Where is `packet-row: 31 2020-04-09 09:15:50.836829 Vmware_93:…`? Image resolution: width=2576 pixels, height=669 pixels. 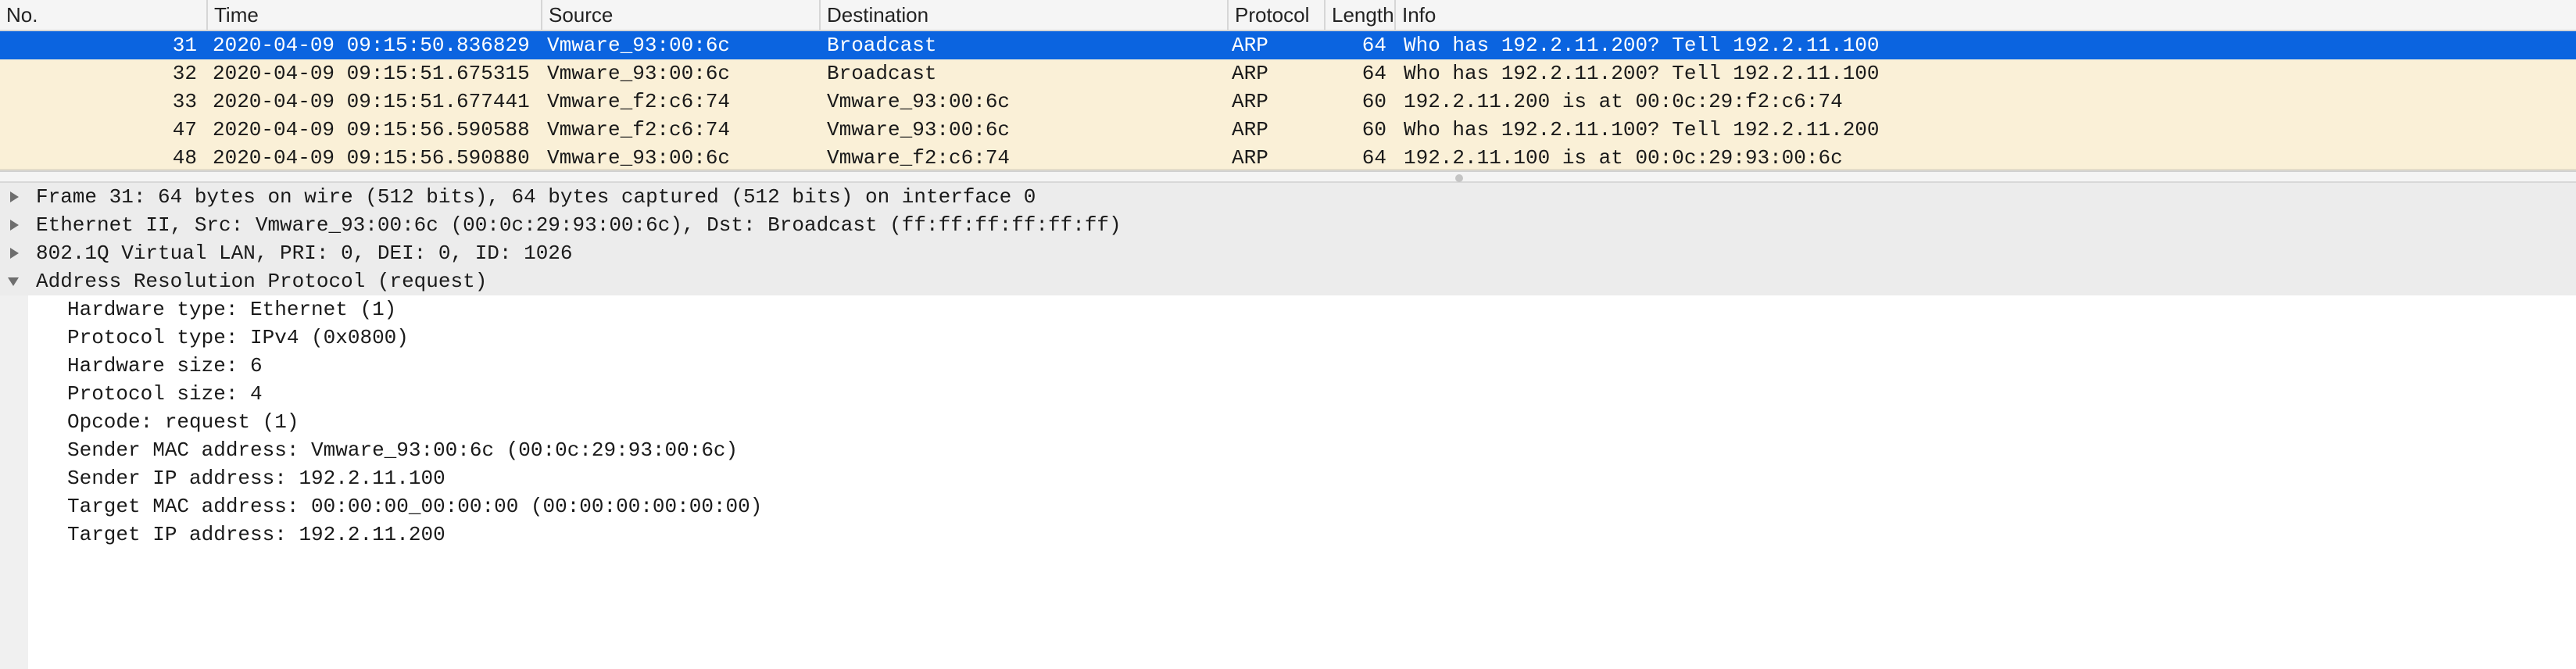 packet-row: 31 2020-04-09 09:15:50.836829 Vmware_93:… is located at coordinates (1288, 45).